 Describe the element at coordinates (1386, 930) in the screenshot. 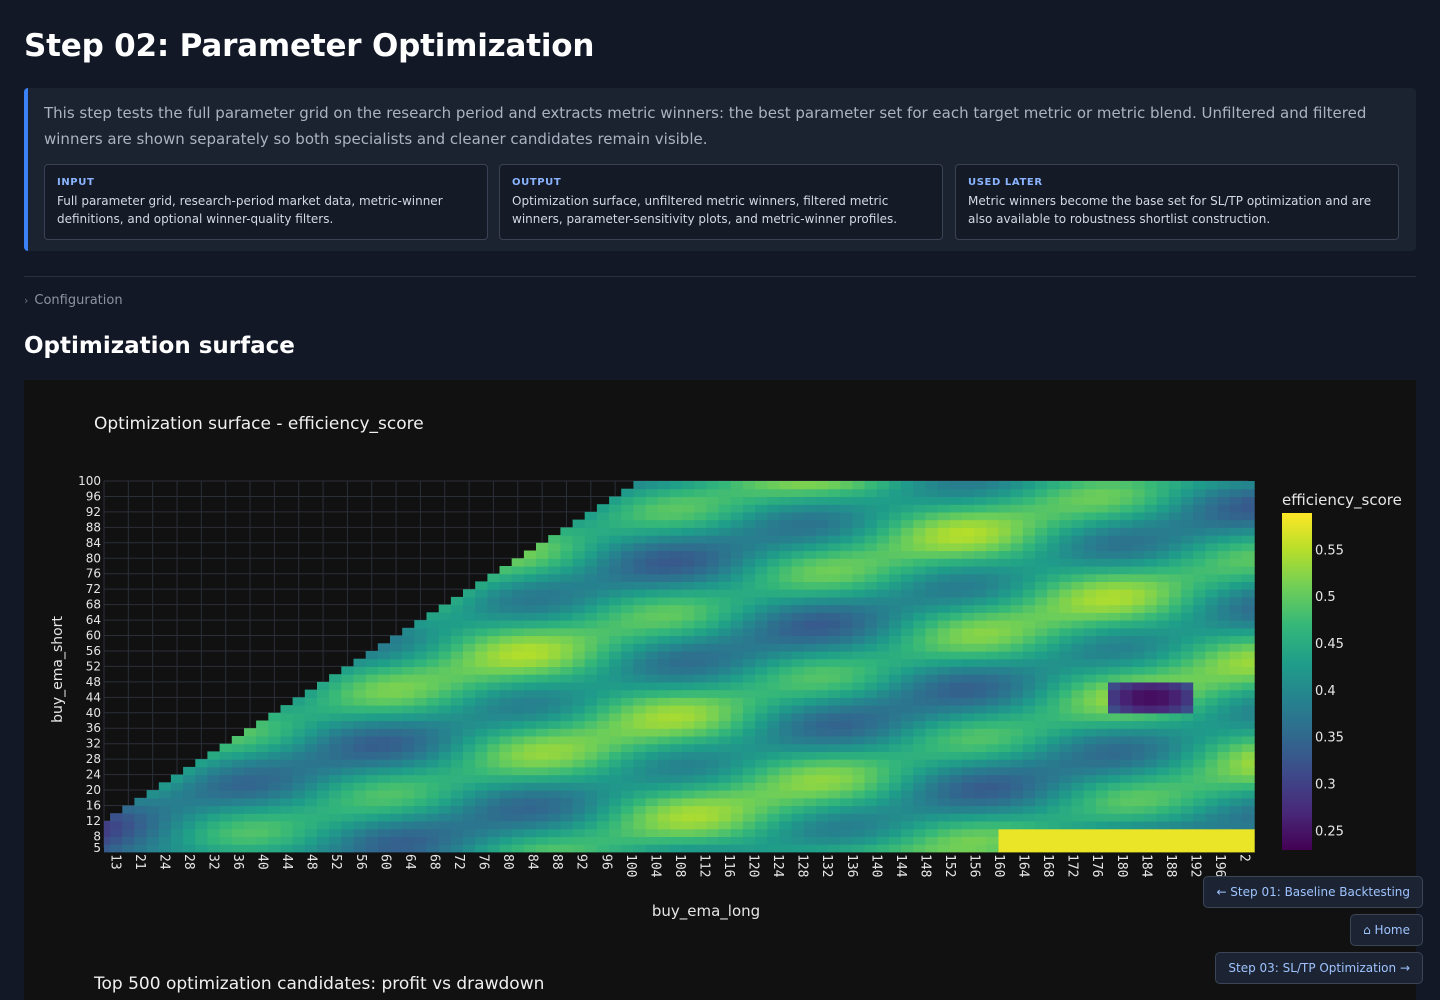

I see `home-button: ⌂ Home` at that location.